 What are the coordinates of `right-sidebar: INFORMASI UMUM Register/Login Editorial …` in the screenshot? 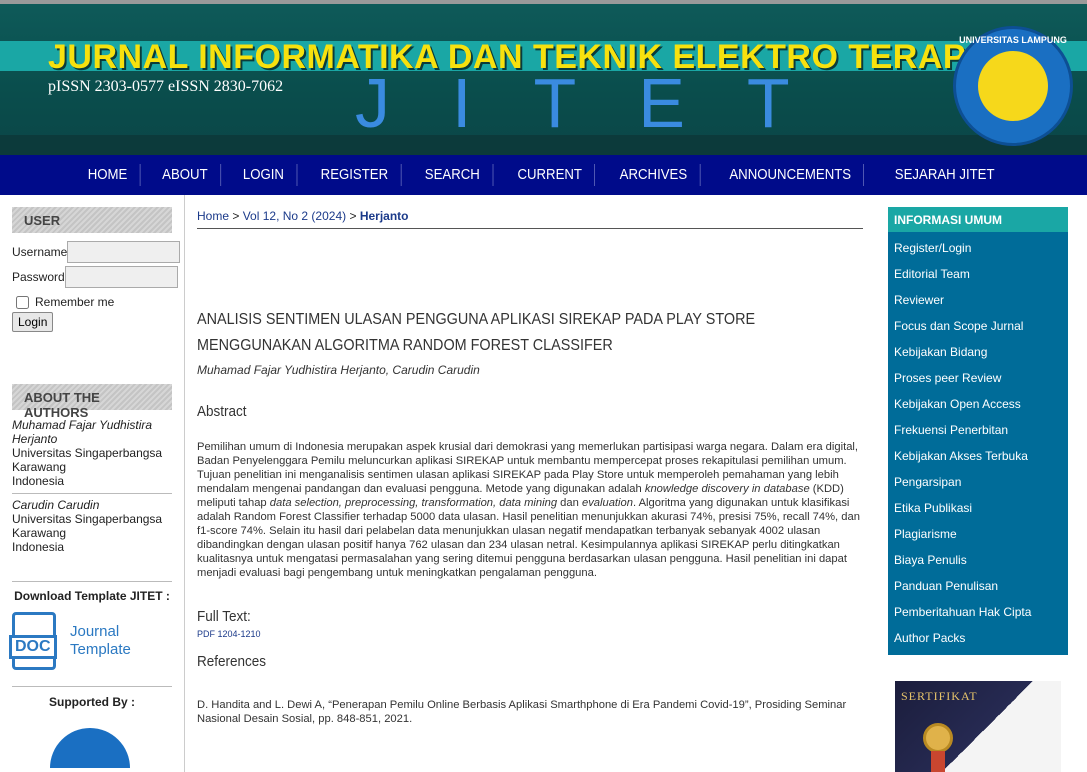 It's located at (978, 489).